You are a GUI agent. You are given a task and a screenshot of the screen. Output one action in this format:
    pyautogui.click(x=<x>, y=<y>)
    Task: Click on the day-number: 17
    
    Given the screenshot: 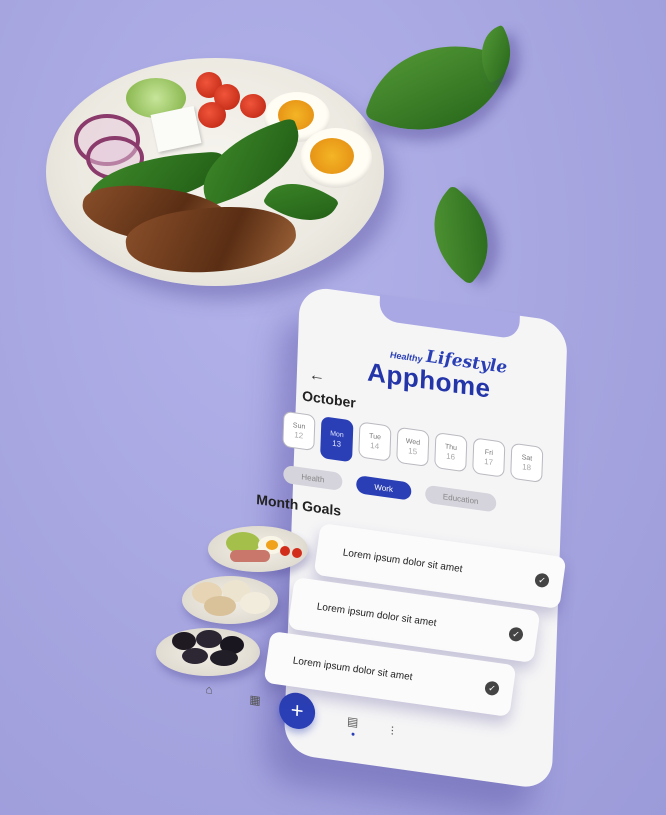 What is the action you would take?
    pyautogui.click(x=489, y=461)
    